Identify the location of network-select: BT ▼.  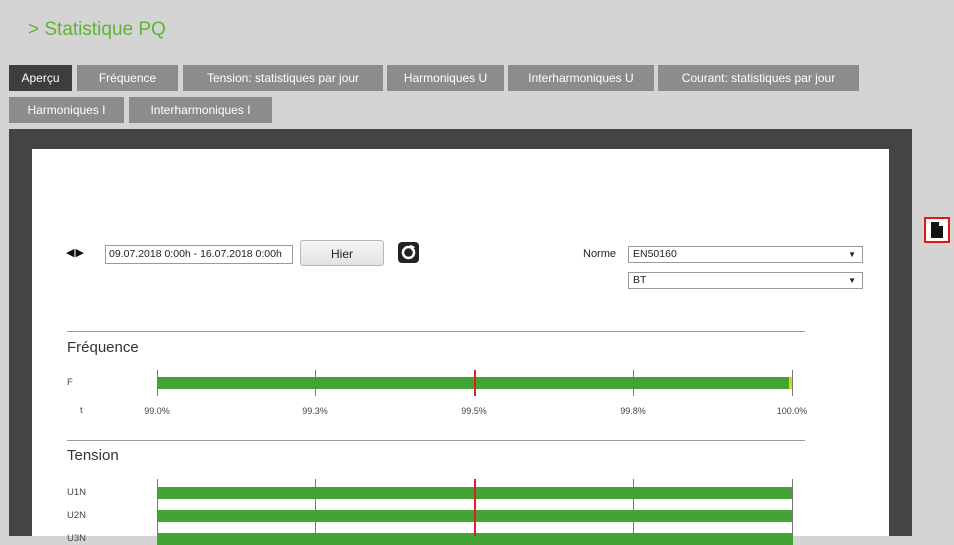
(745, 280).